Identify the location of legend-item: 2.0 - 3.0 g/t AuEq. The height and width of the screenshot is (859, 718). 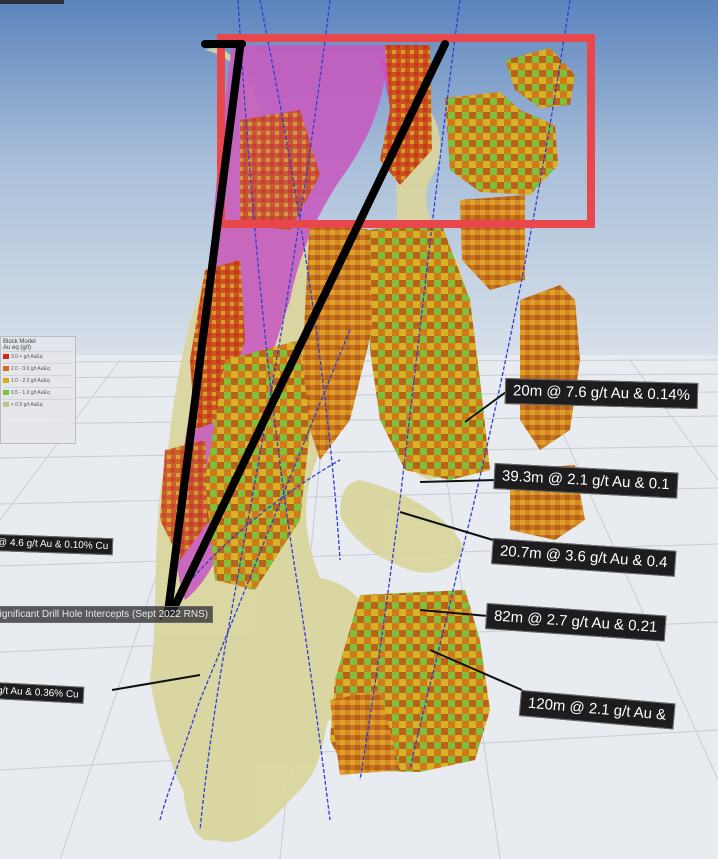
(38, 369).